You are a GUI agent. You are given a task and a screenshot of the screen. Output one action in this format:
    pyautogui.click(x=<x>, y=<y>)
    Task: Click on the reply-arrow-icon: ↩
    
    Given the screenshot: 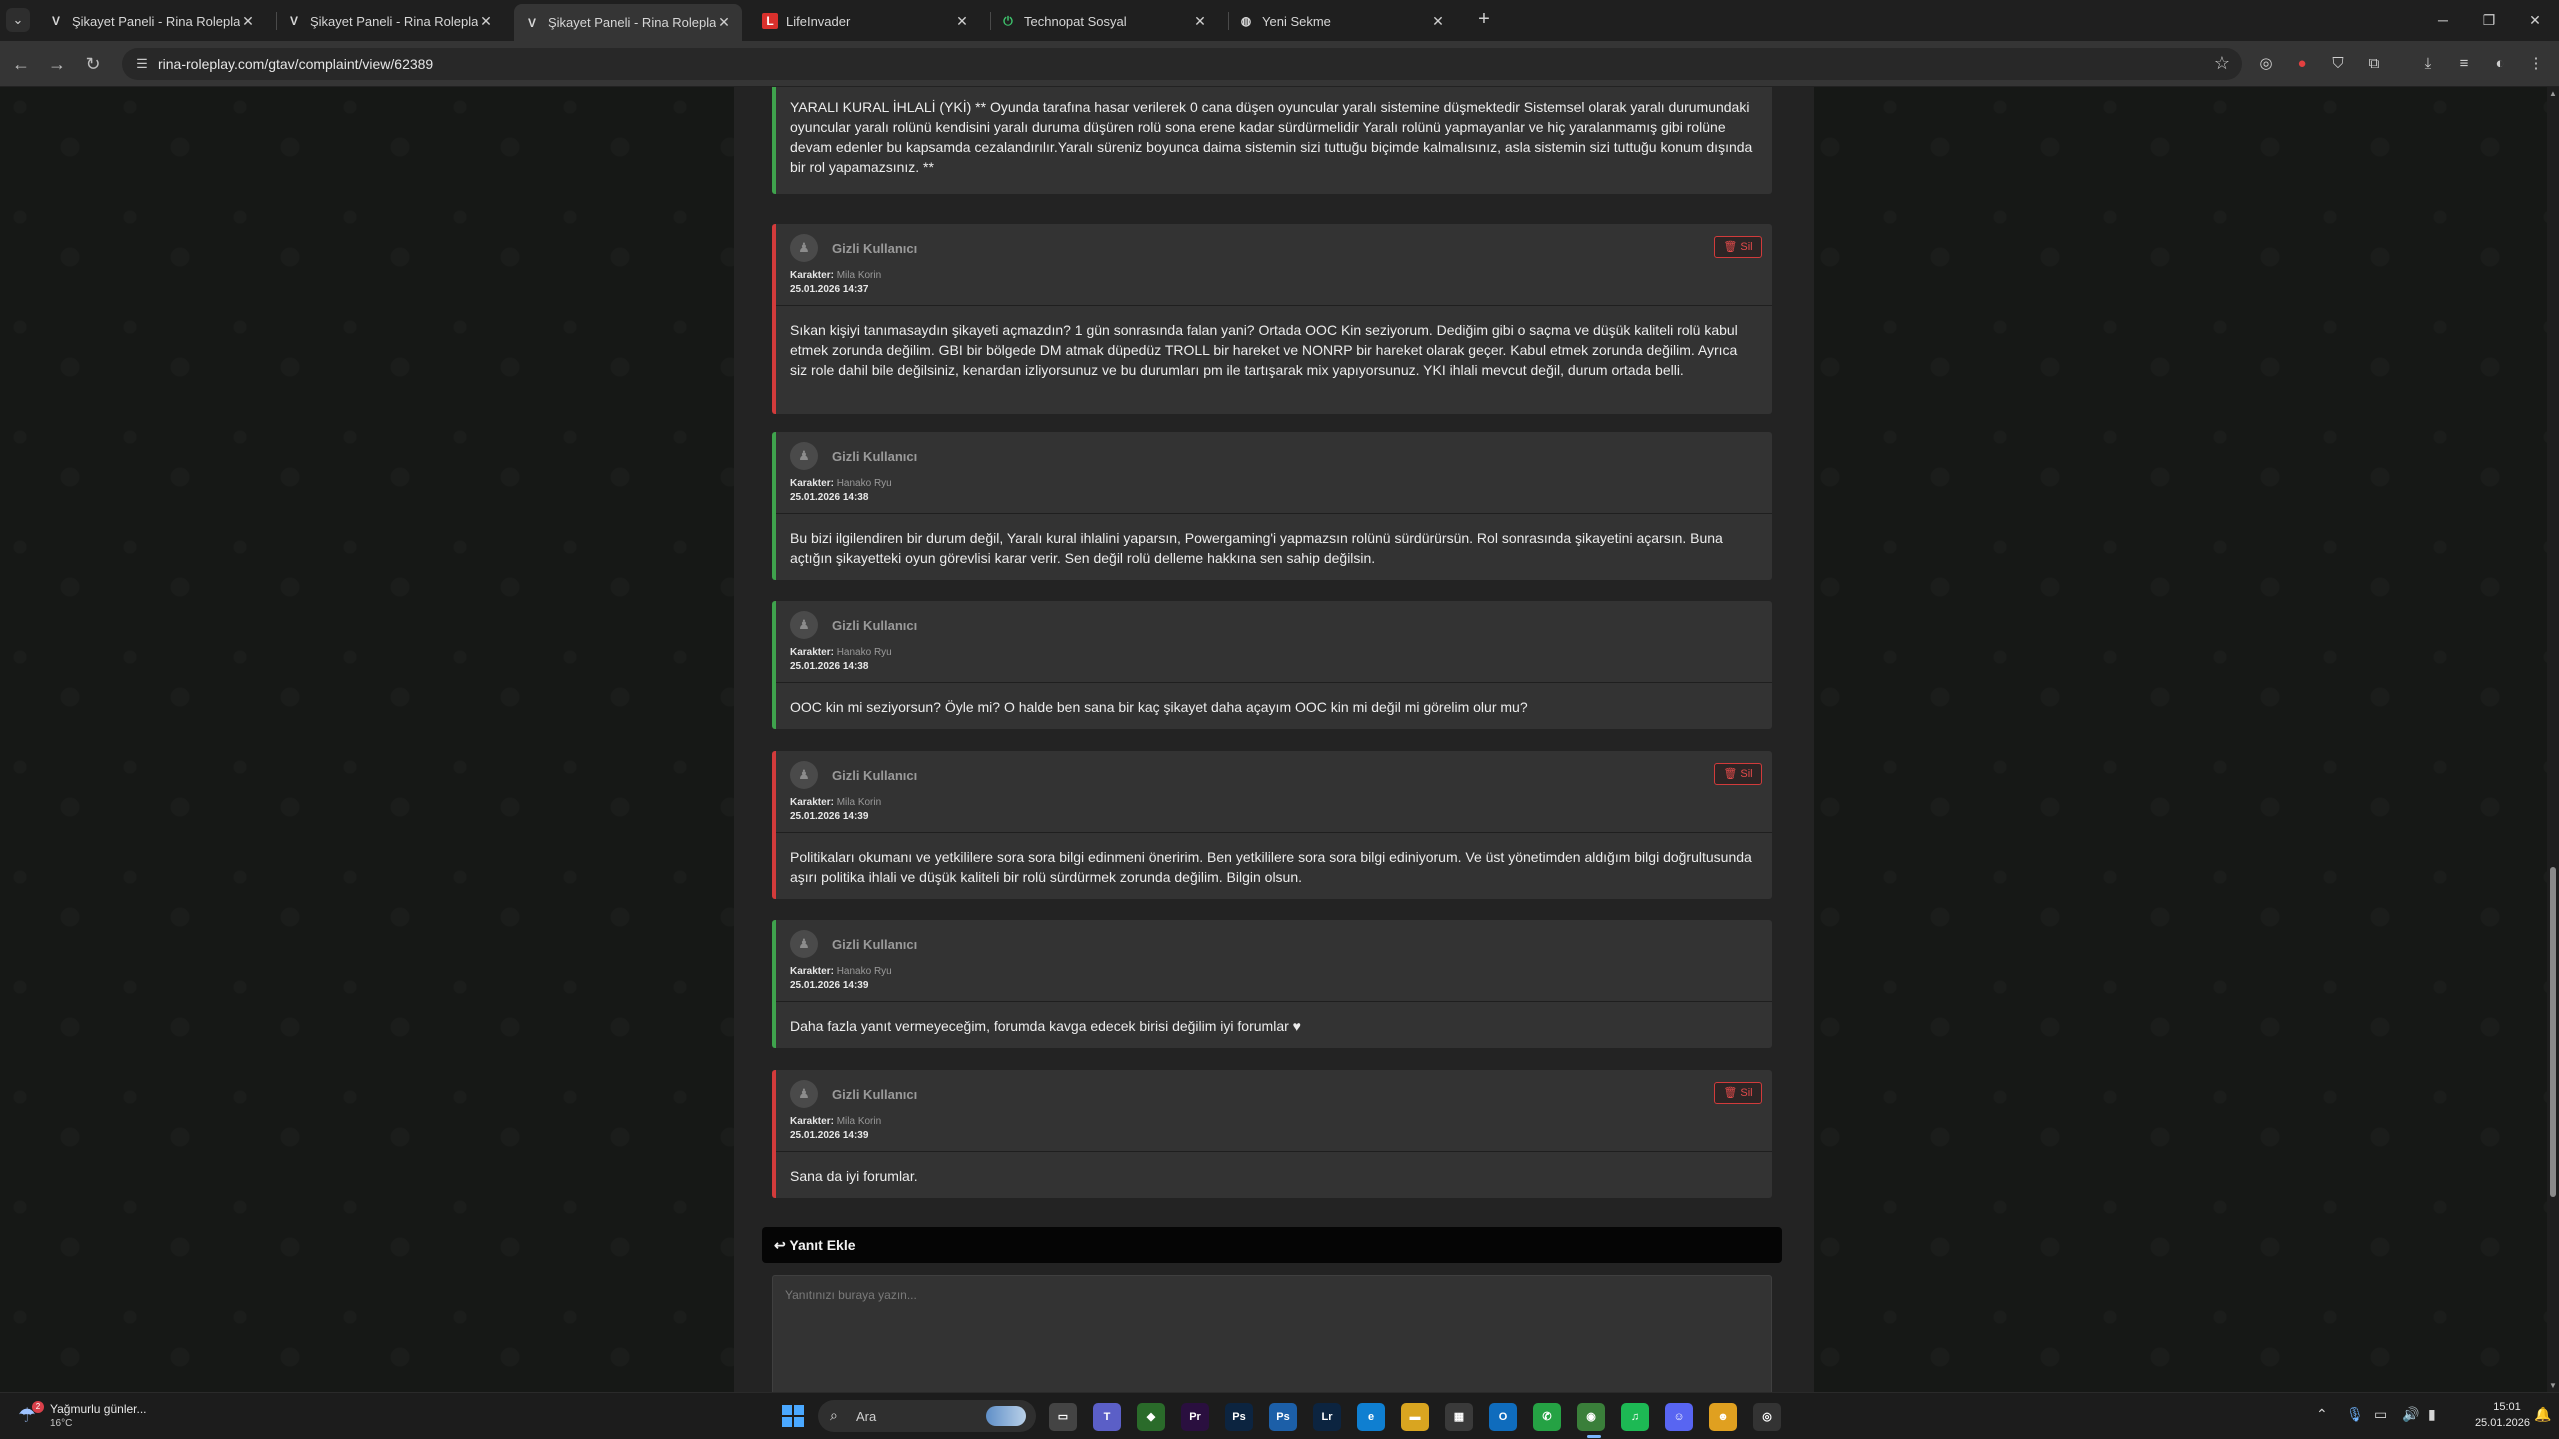 What is the action you would take?
    pyautogui.click(x=780, y=1245)
    